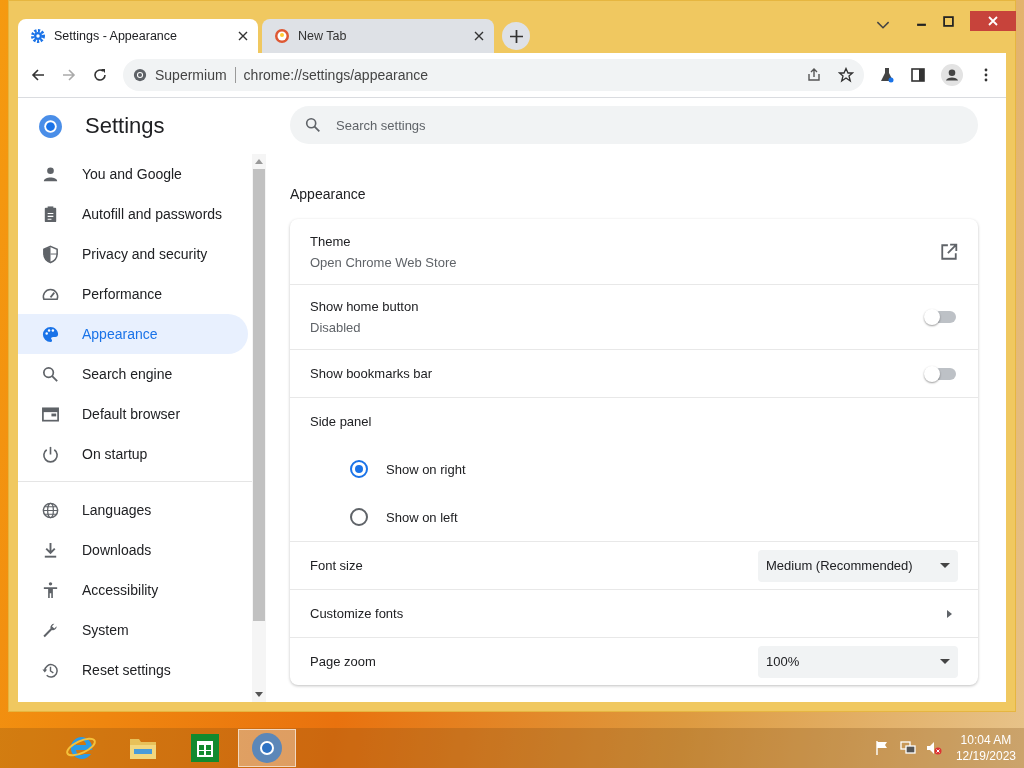 This screenshot has width=1024, height=768. Describe the element at coordinates (881, 748) in the screenshot. I see `flag-icon` at that location.